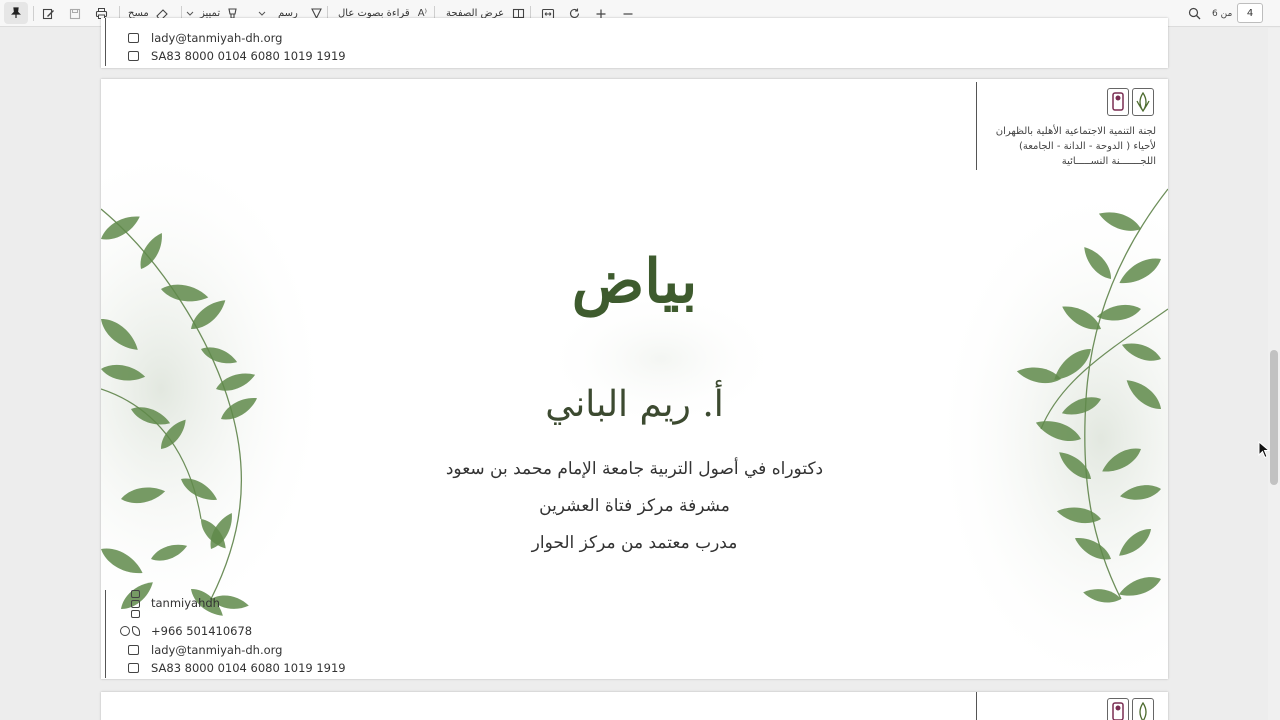 The height and width of the screenshot is (720, 1280). I want to click on organization-line-2: لأحياء ( الدوحة - الدانة - الجامعة), so click(1087, 146).